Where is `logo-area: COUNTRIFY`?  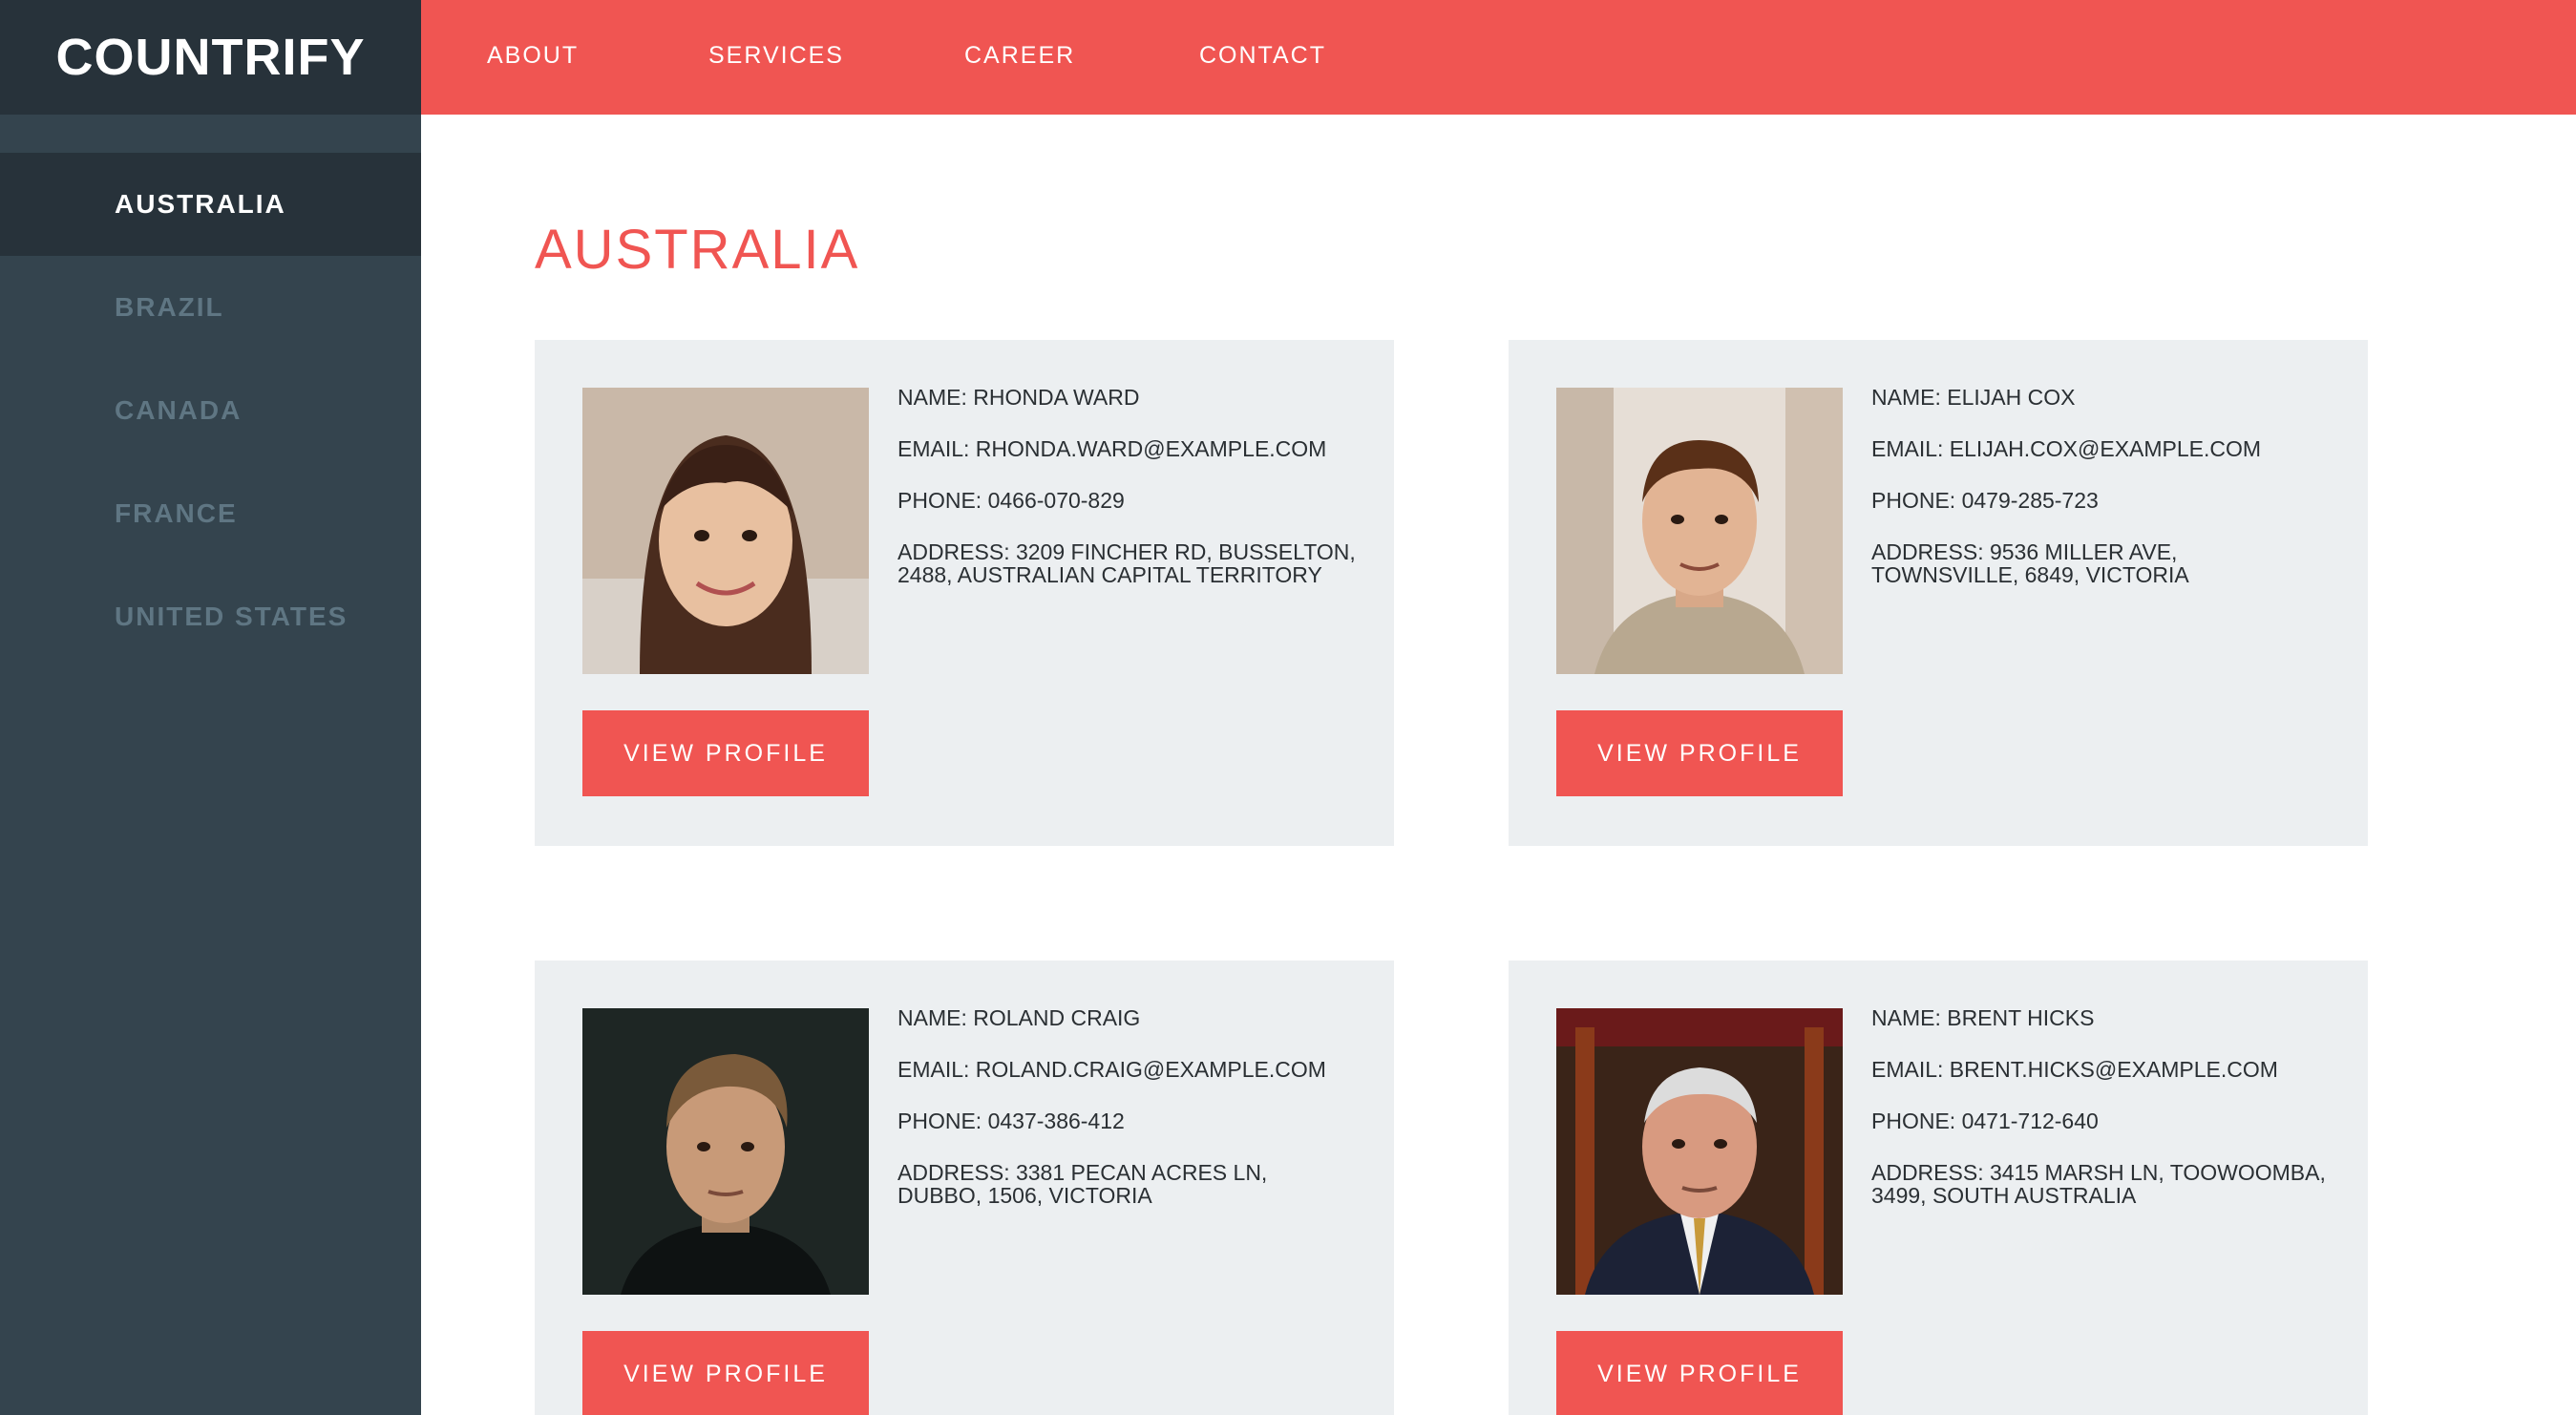
logo-area: COUNTRIFY is located at coordinates (210, 57).